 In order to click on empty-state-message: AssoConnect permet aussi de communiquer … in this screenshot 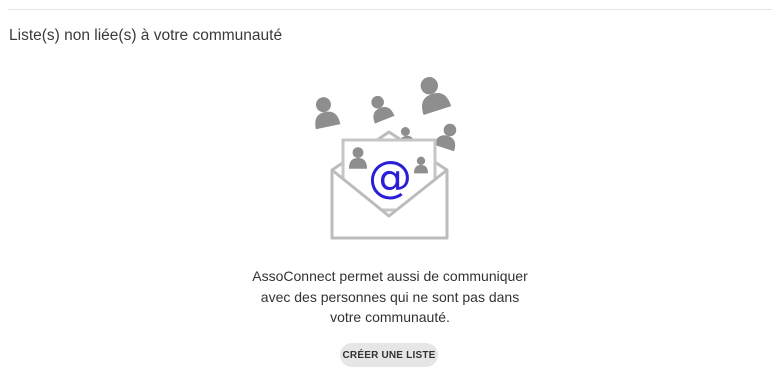, I will do `click(390, 297)`.